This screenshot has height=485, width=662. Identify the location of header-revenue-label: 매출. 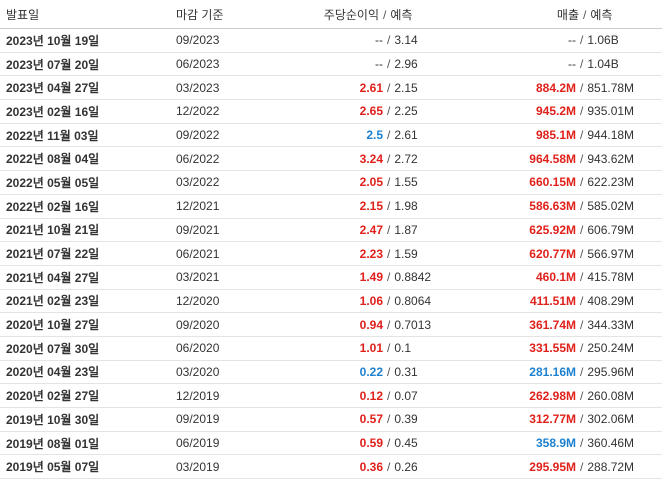
(567, 14).